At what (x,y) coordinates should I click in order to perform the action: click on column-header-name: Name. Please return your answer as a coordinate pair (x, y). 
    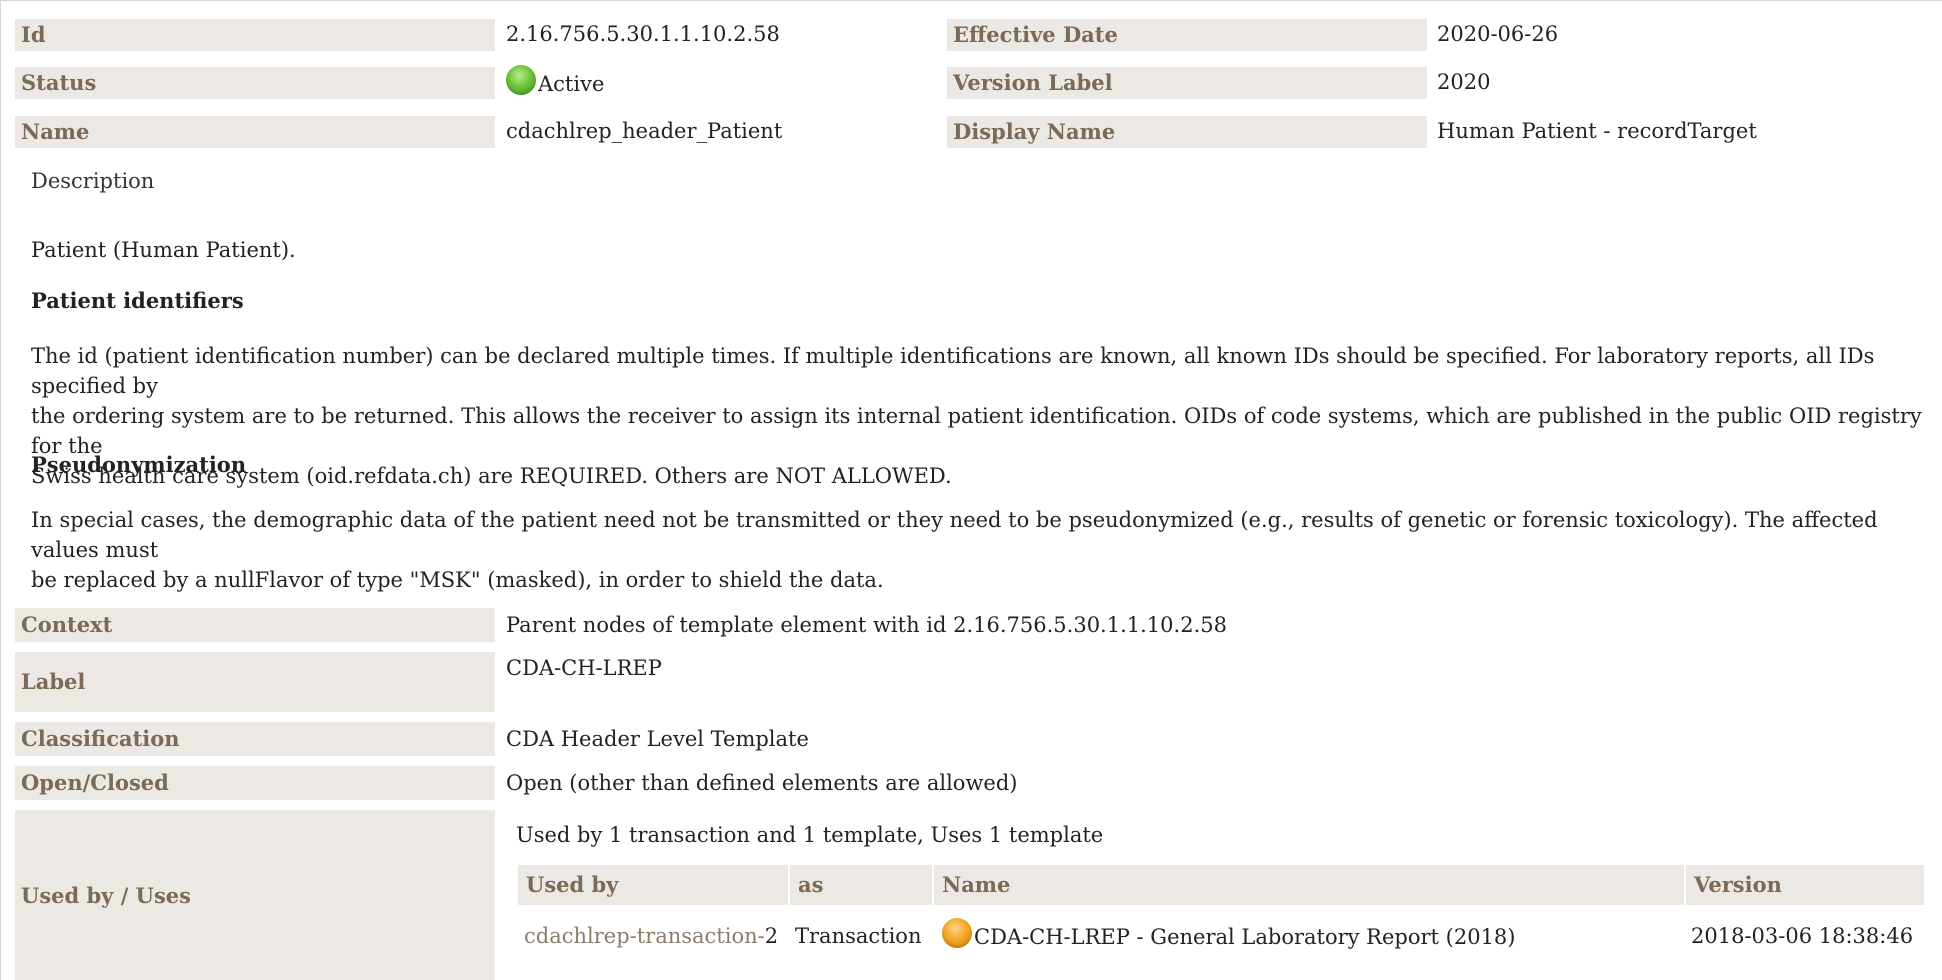
    Looking at the image, I should click on (1309, 885).